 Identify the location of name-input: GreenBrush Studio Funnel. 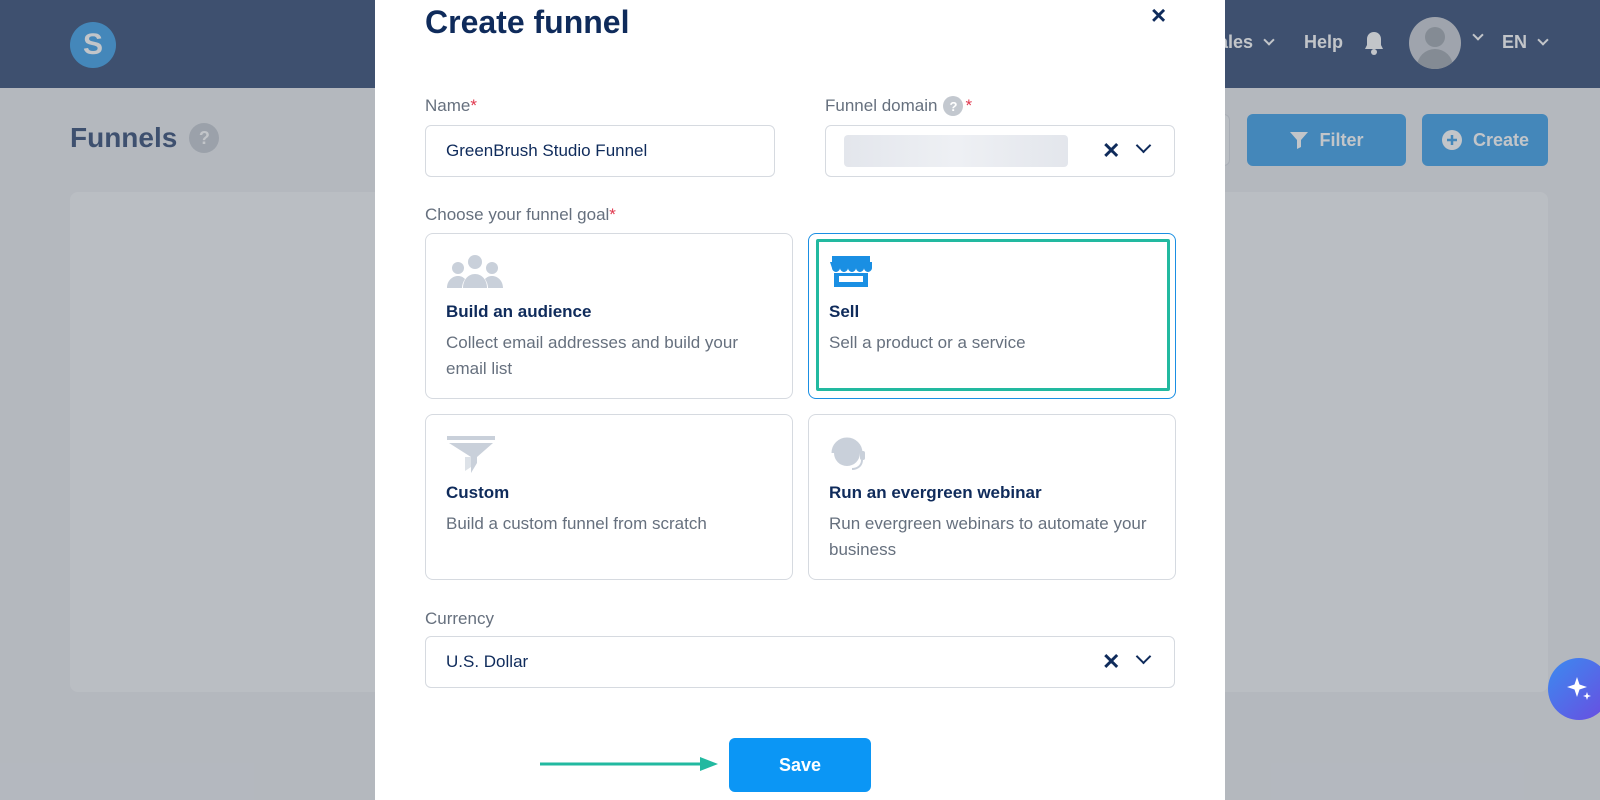
(600, 151).